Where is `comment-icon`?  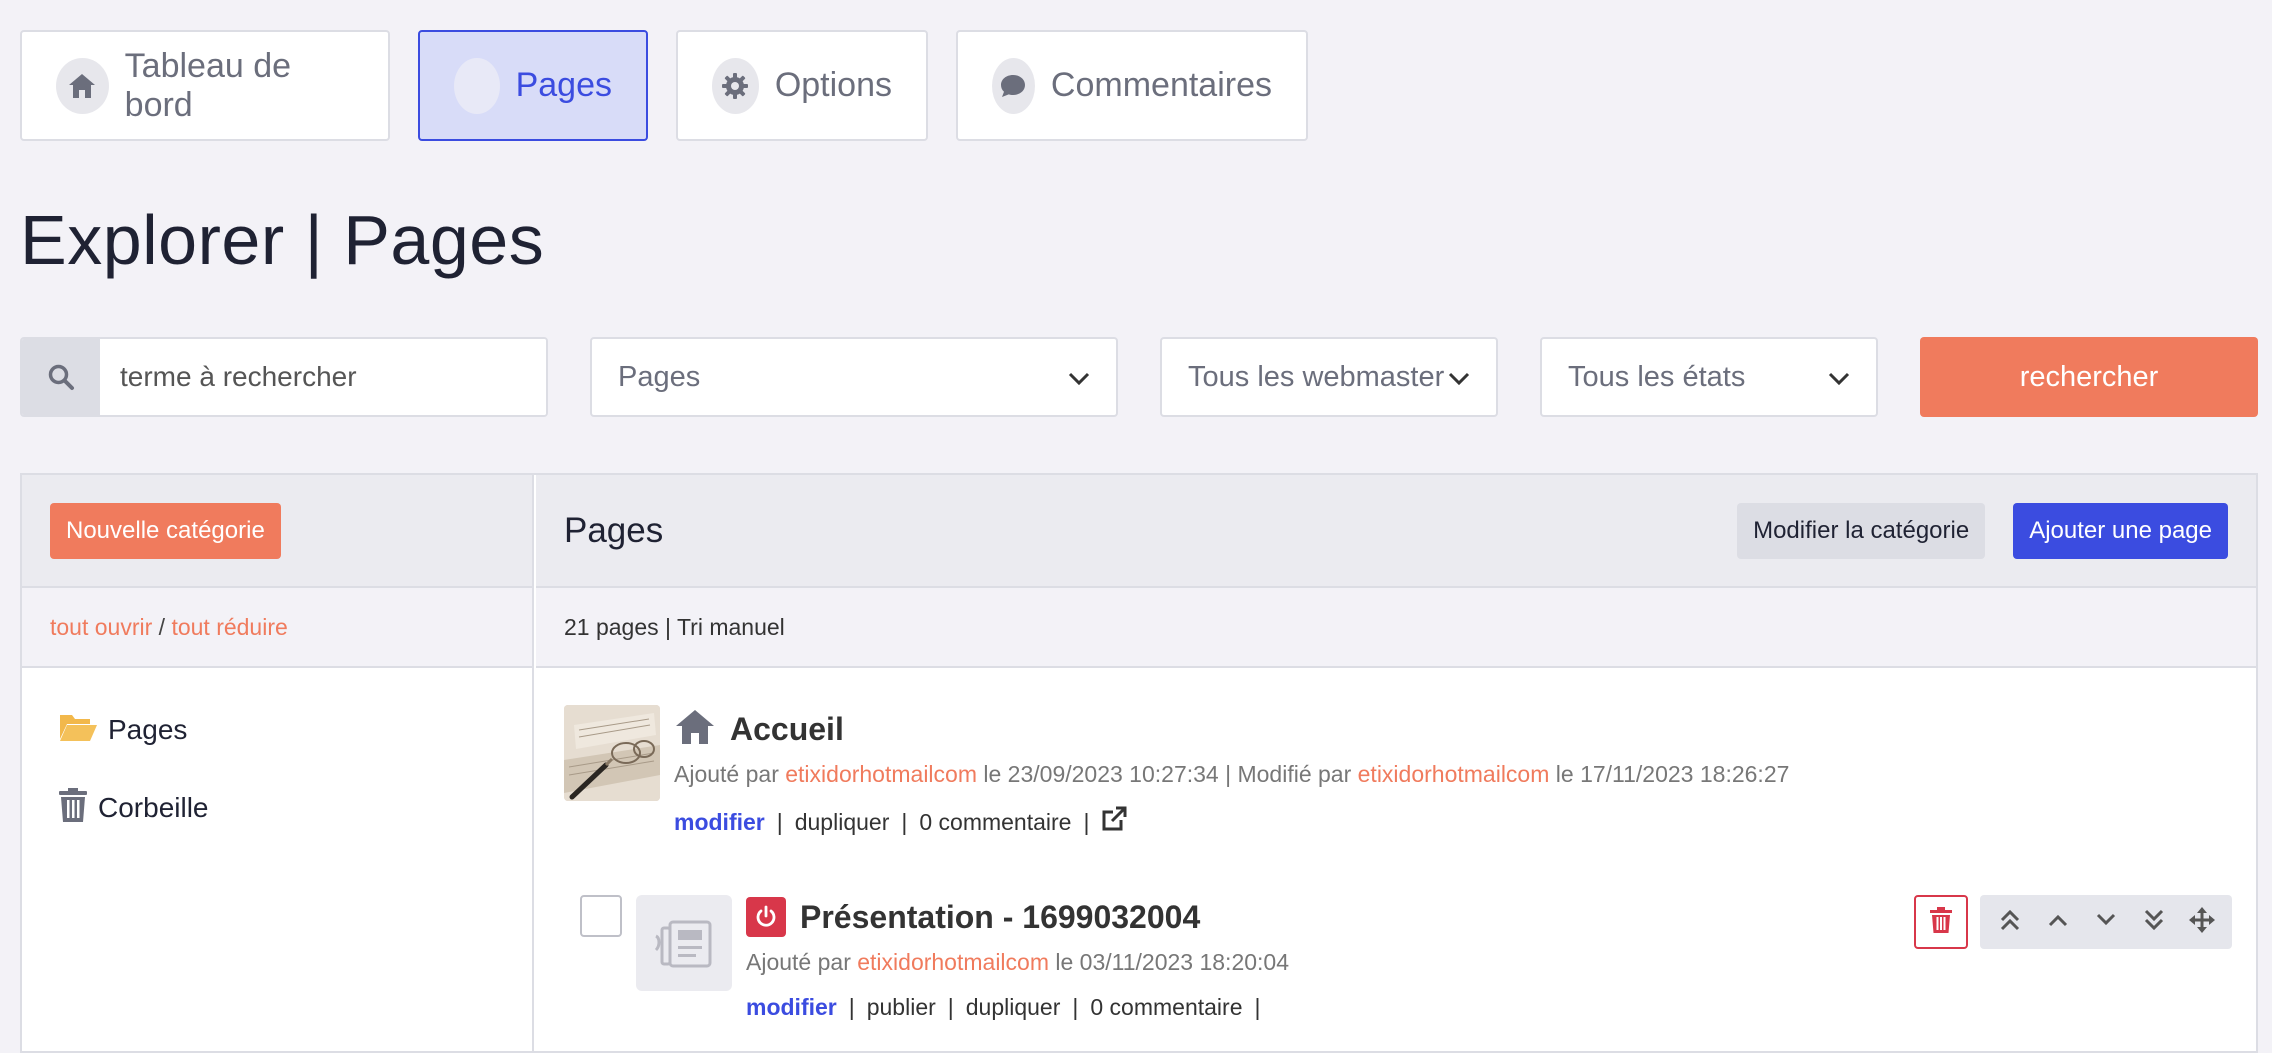 comment-icon is located at coordinates (1013, 85).